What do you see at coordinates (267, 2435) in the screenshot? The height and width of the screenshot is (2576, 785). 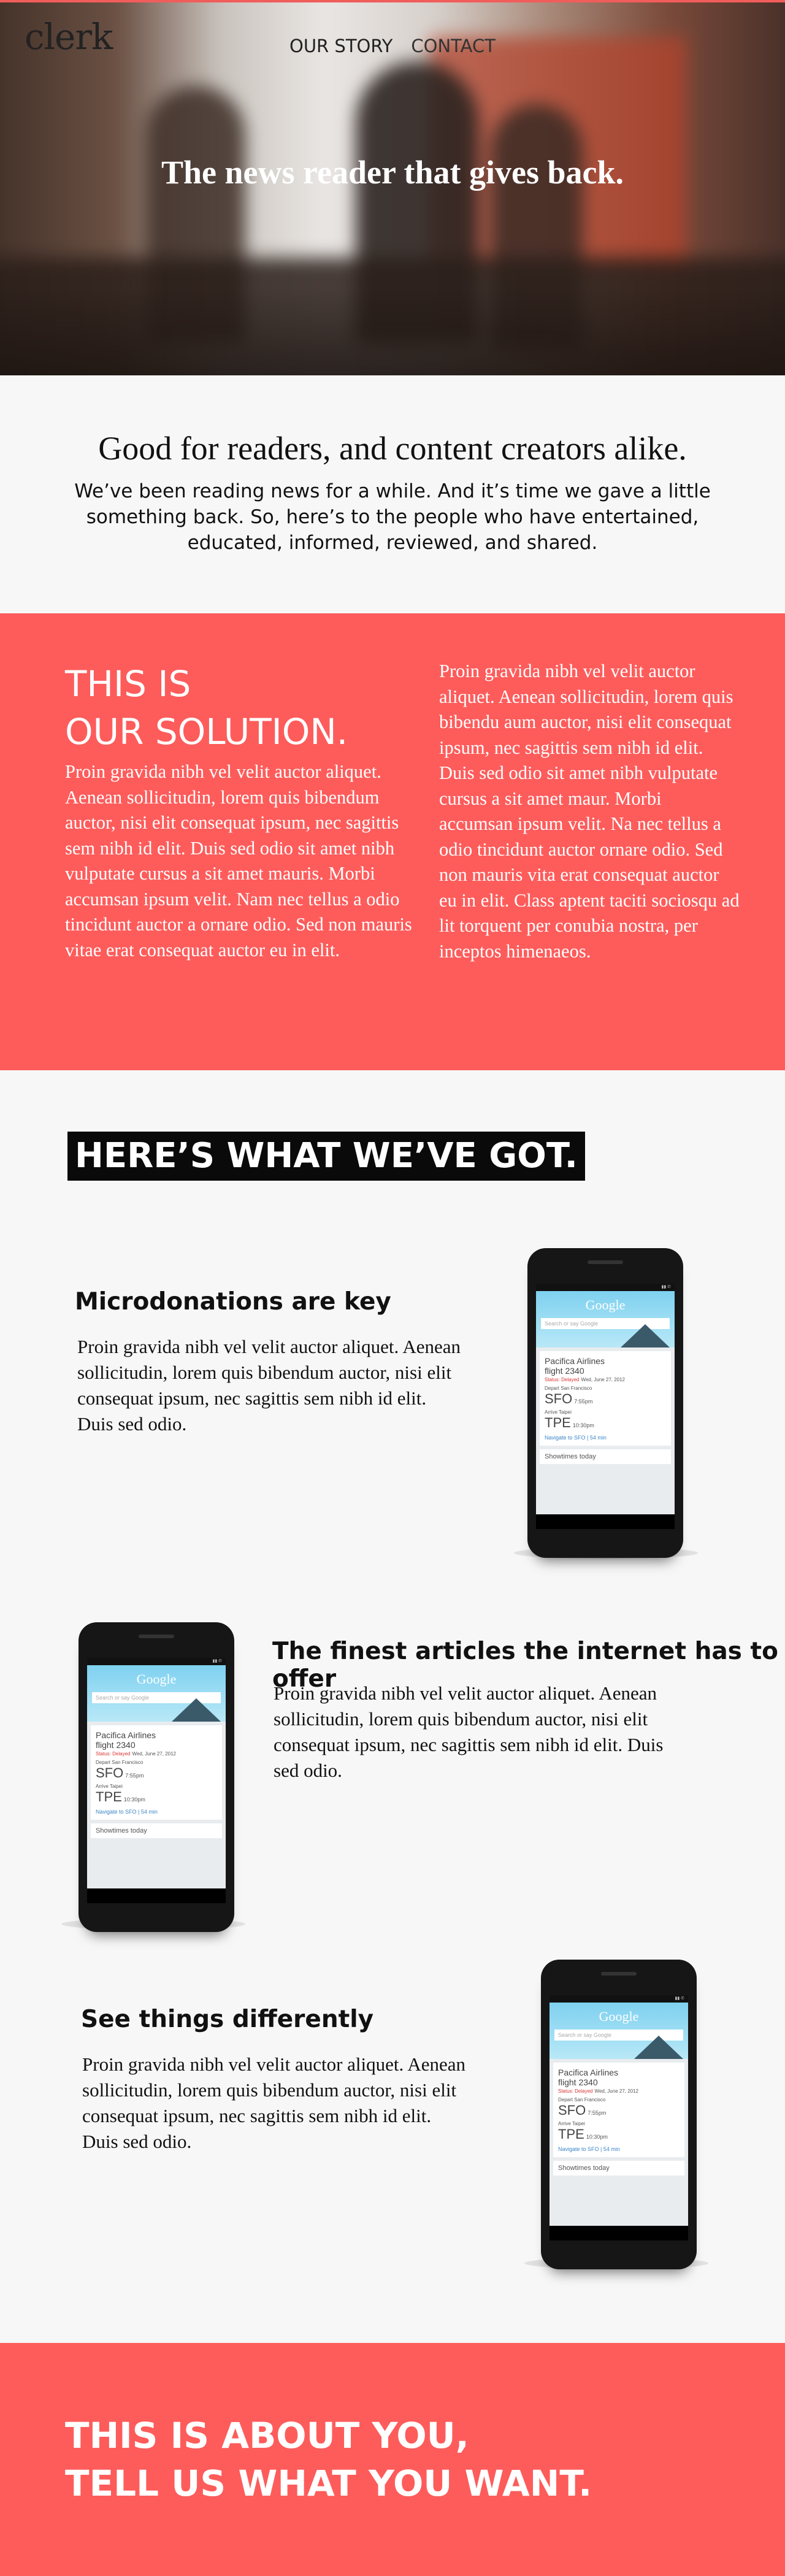 I see `cta-line-1: THIS IS ABOUT YOU,` at bounding box center [267, 2435].